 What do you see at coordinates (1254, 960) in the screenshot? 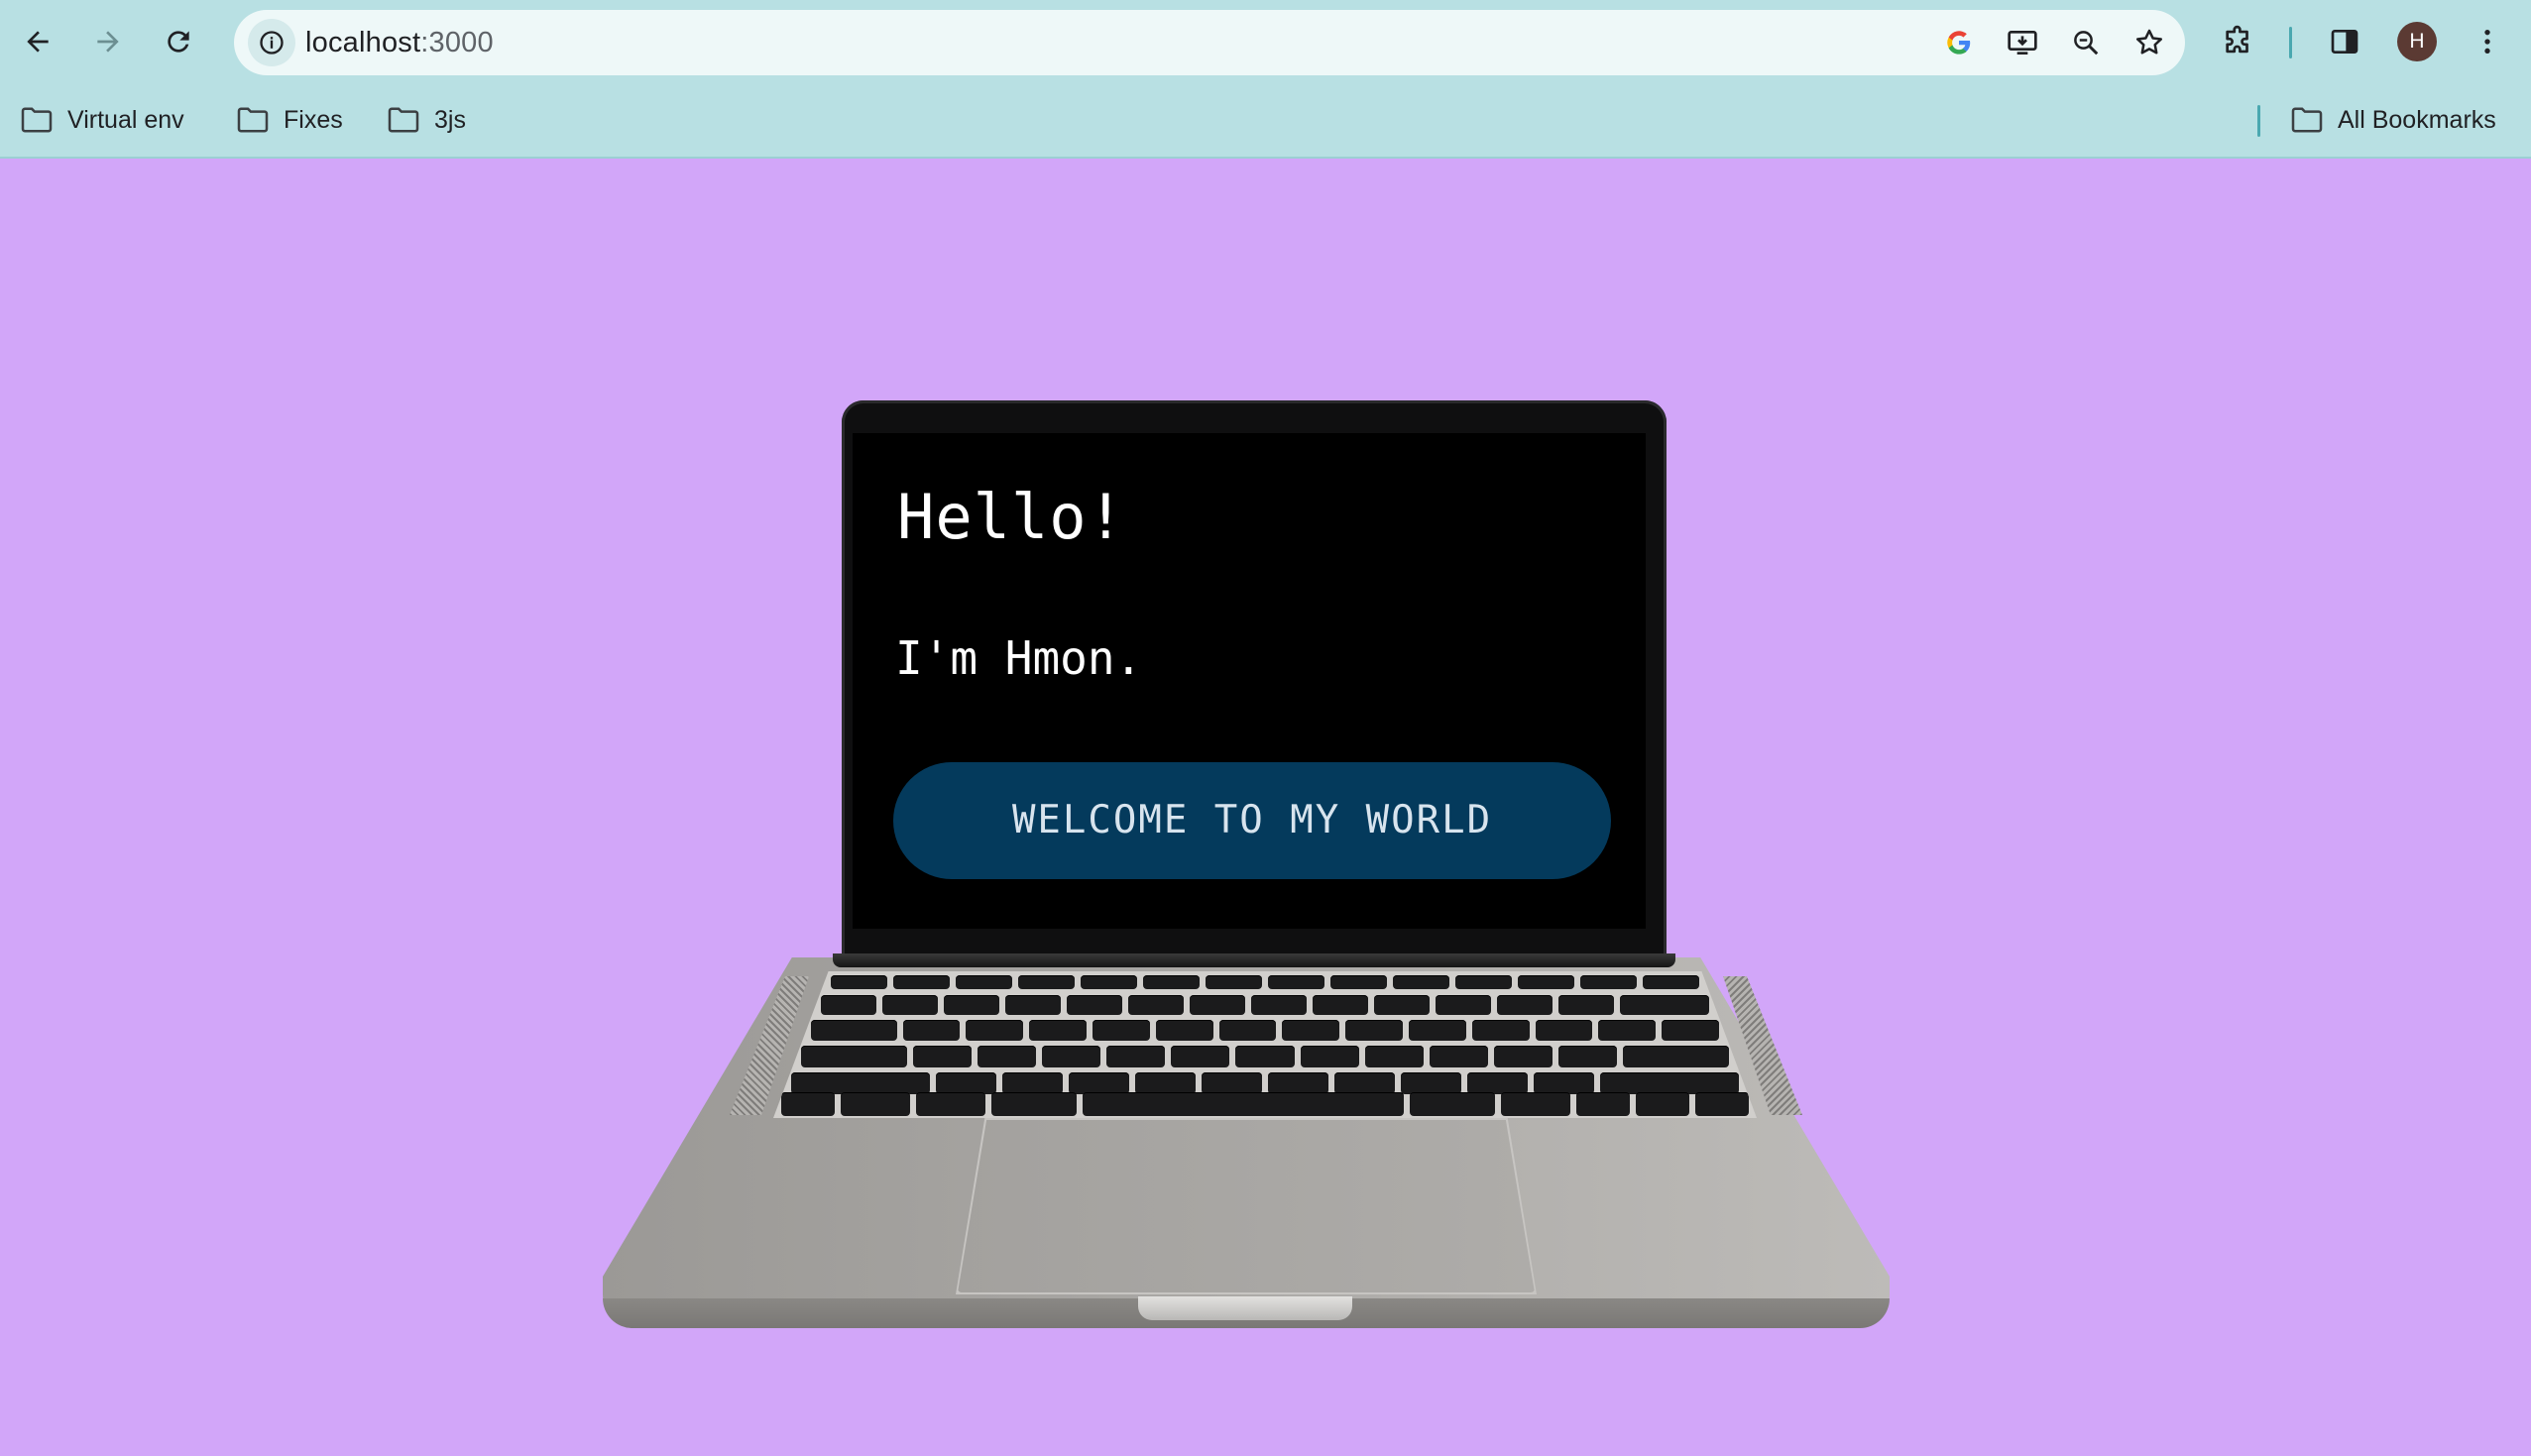
I see `laptop-hinge` at bounding box center [1254, 960].